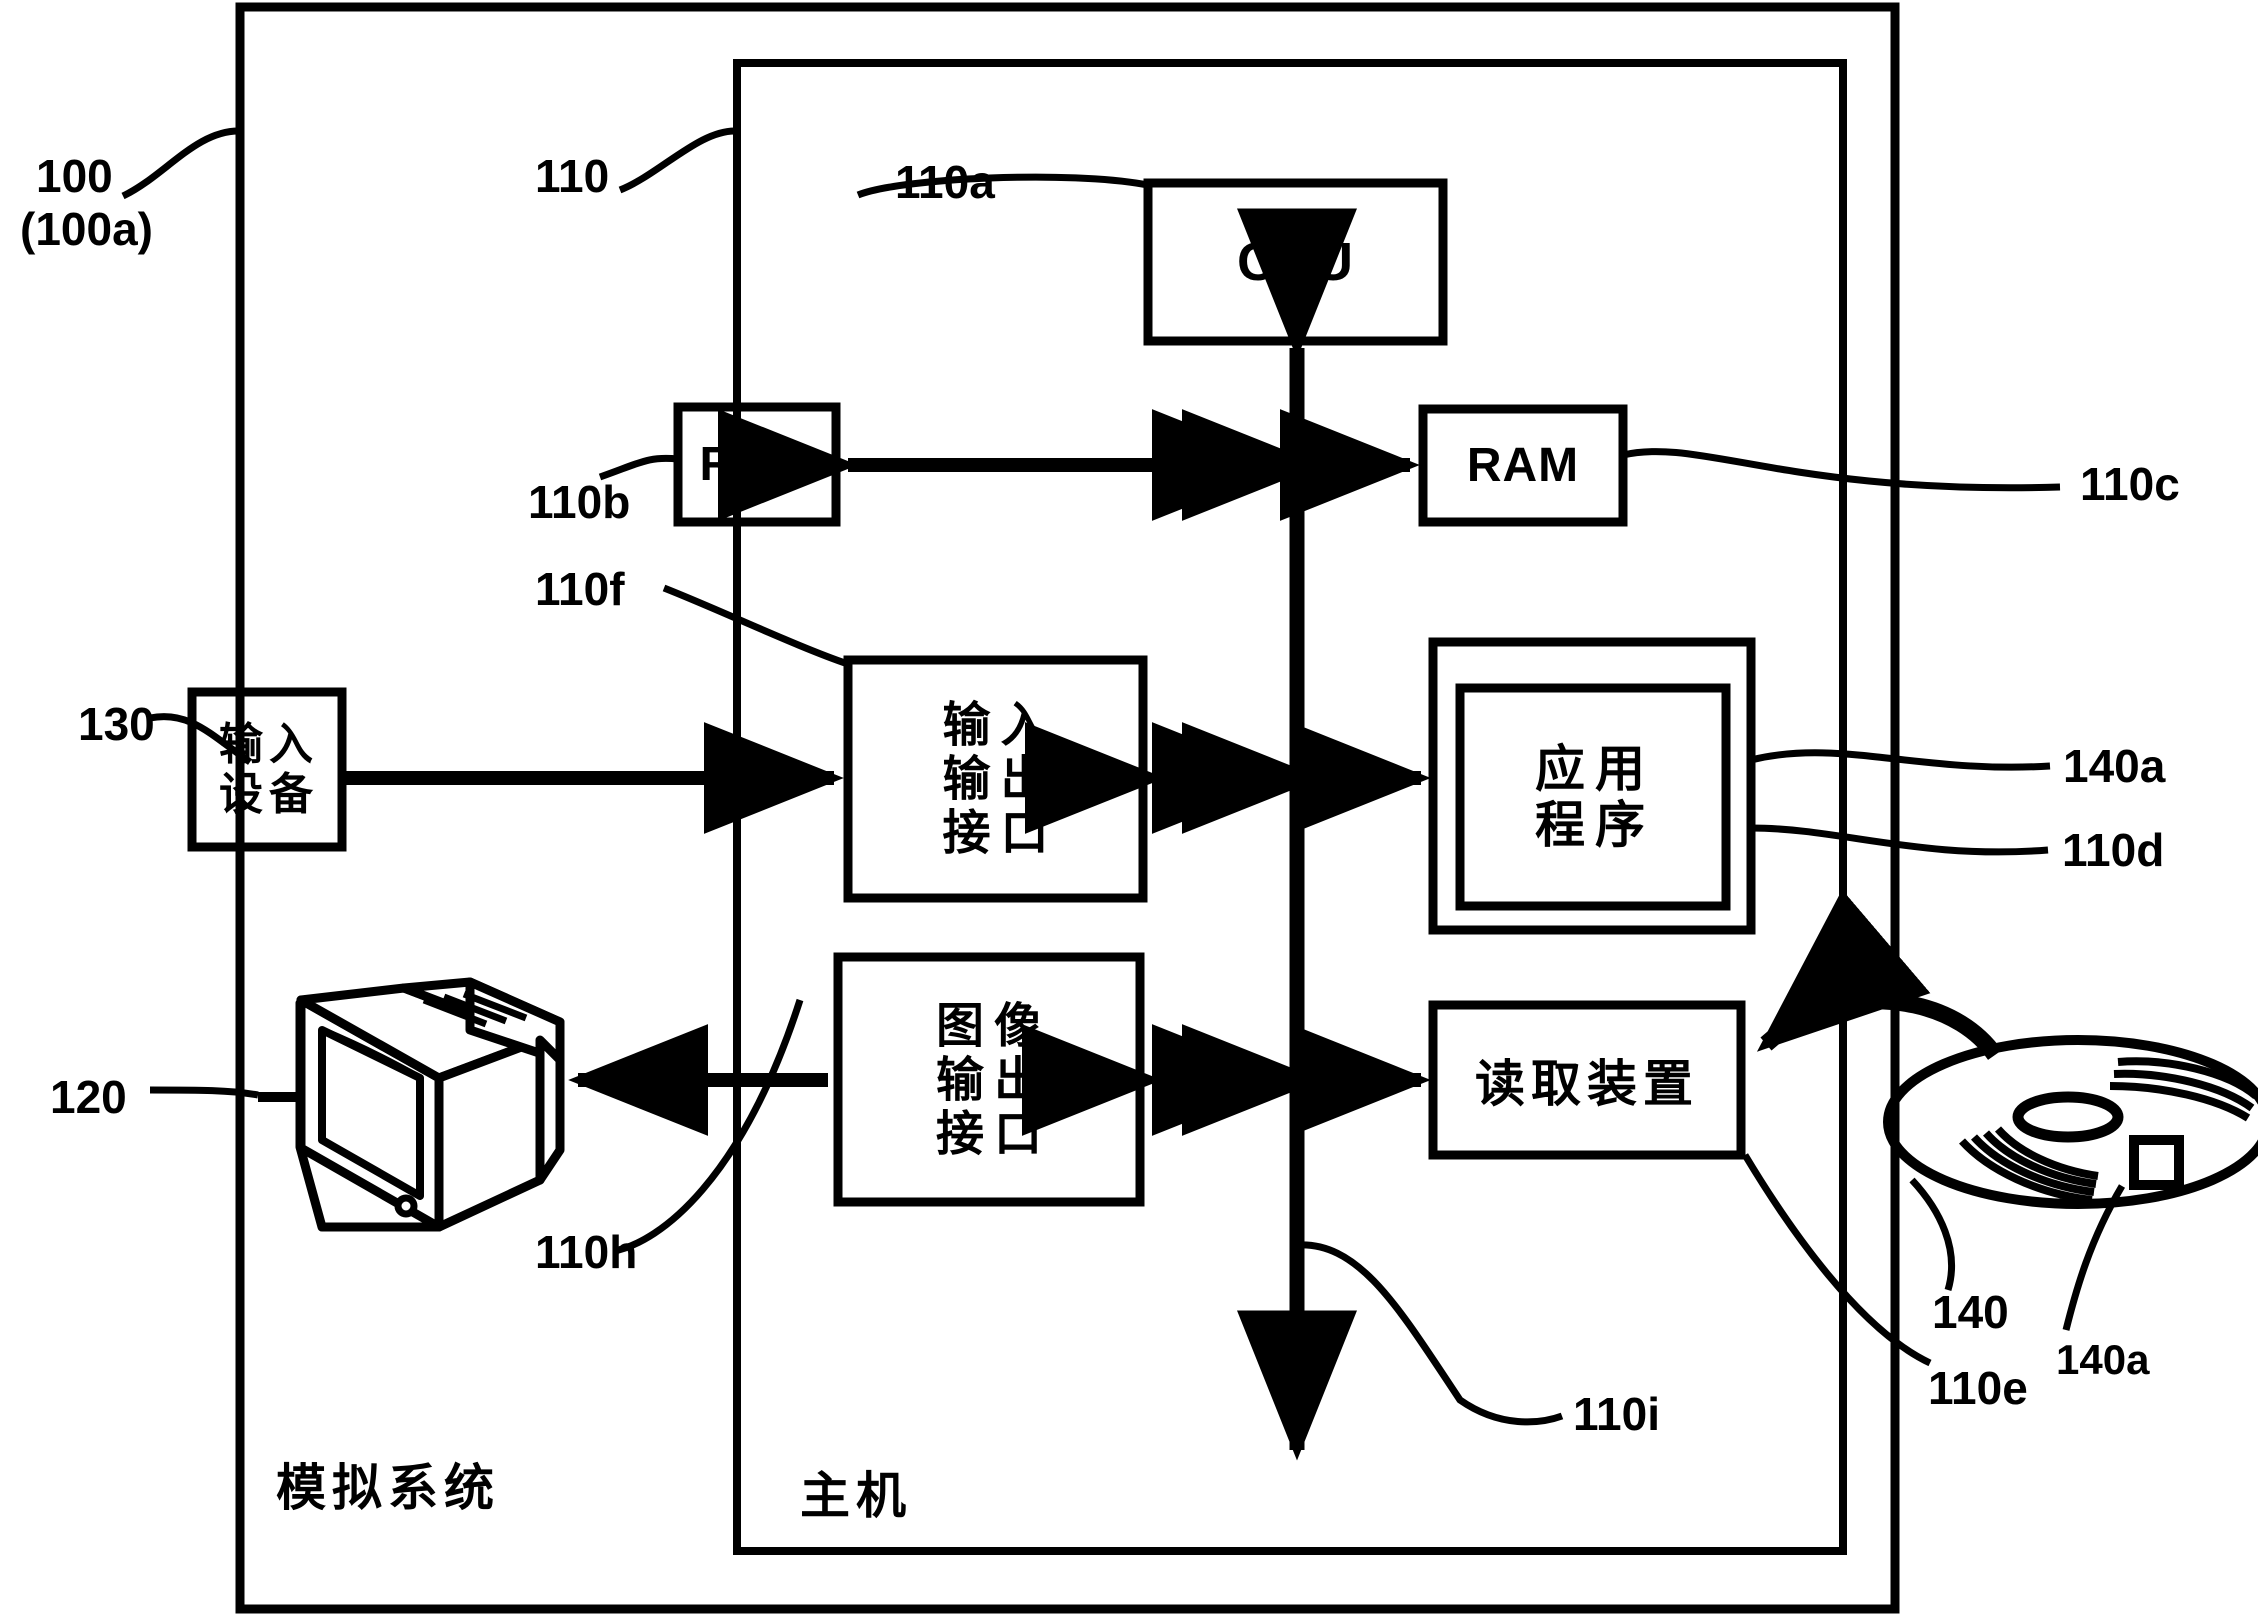 This screenshot has width=2258, height=1619. What do you see at coordinates (579, 502) in the screenshot?
I see `ref-label-110b: 110b` at bounding box center [579, 502].